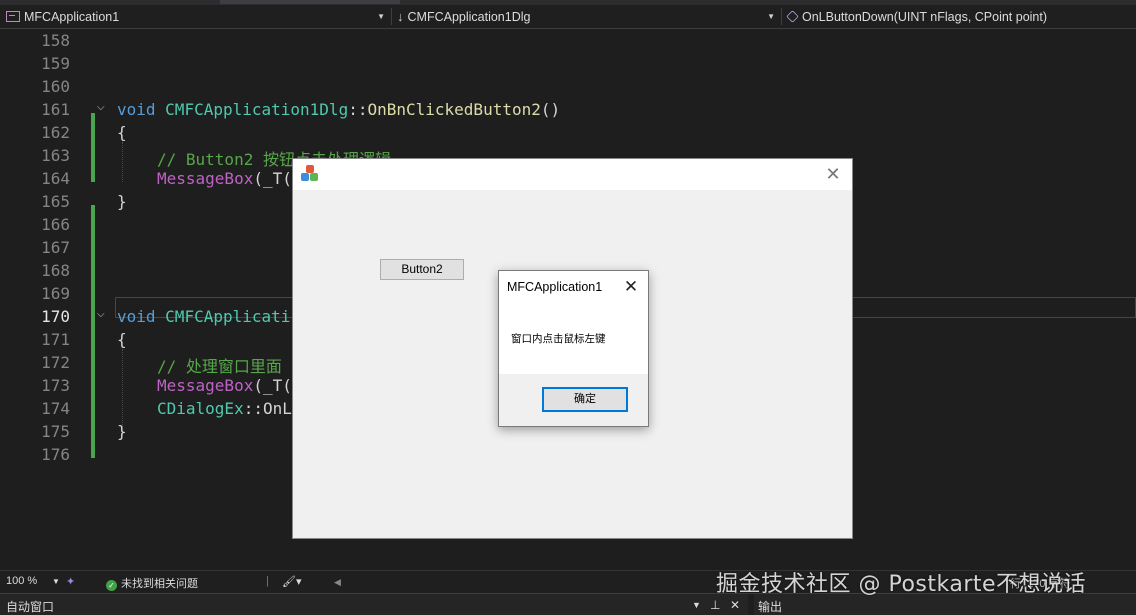  Describe the element at coordinates (13, 16) in the screenshot. I see `project-icon` at that location.